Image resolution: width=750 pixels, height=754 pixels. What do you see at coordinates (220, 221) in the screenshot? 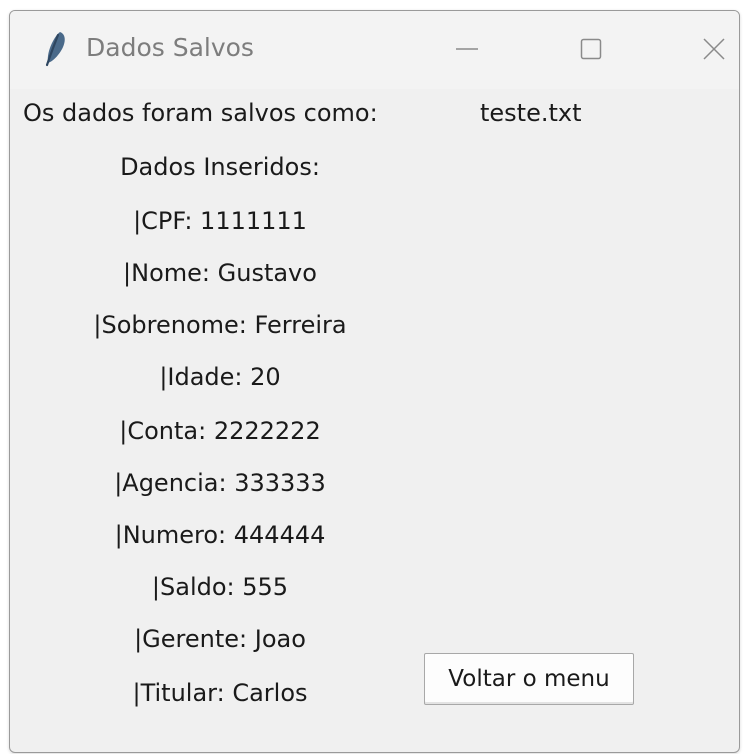
I see `field-cpf: |CPF: 1111111` at bounding box center [220, 221].